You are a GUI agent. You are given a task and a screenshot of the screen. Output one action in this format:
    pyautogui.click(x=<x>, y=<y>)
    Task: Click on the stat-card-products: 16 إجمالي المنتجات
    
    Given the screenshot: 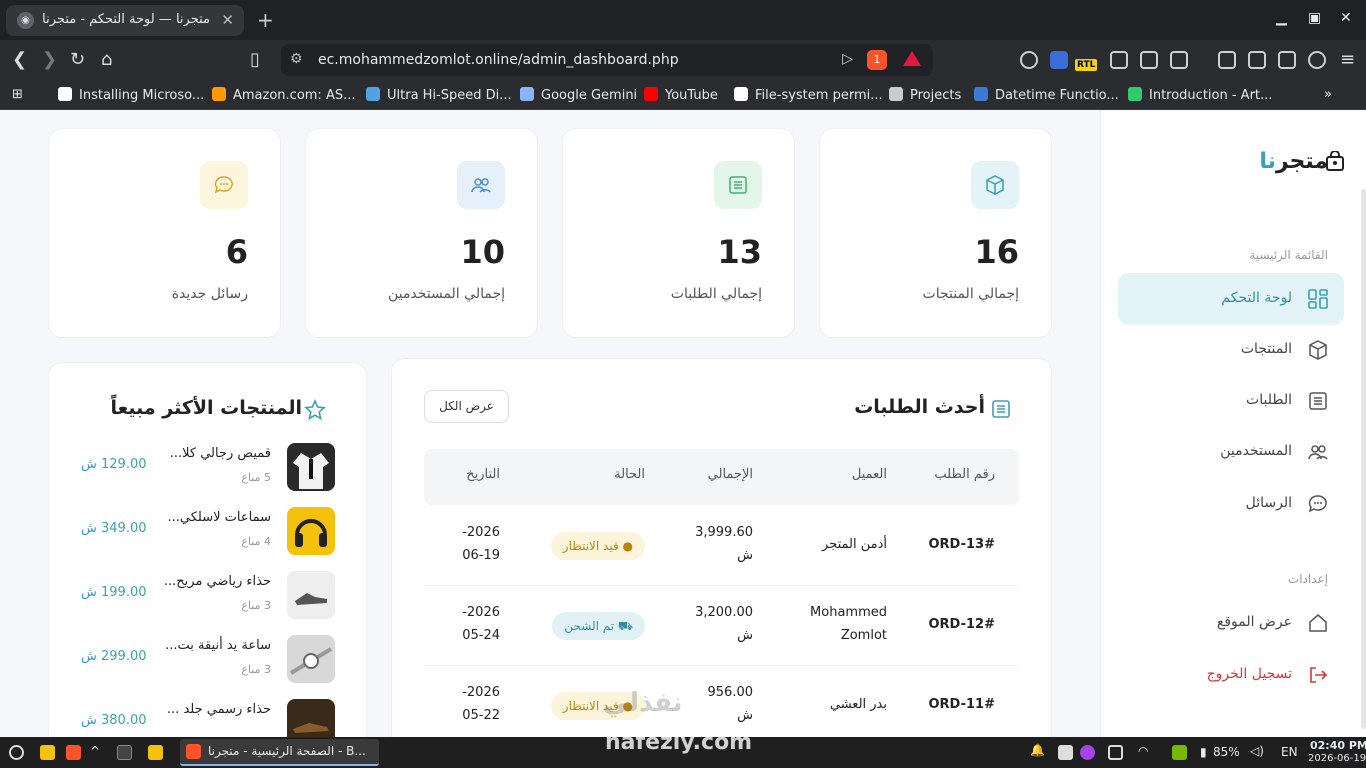 What is the action you would take?
    pyautogui.click(x=935, y=233)
    